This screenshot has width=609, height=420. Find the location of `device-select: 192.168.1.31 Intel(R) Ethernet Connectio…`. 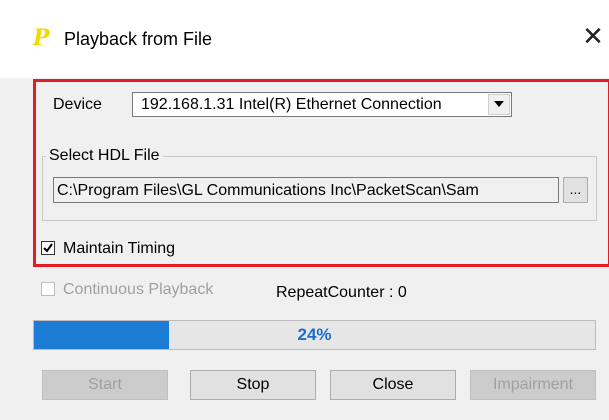

device-select: 192.168.1.31 Intel(R) Ethernet Connectio… is located at coordinates (322, 104).